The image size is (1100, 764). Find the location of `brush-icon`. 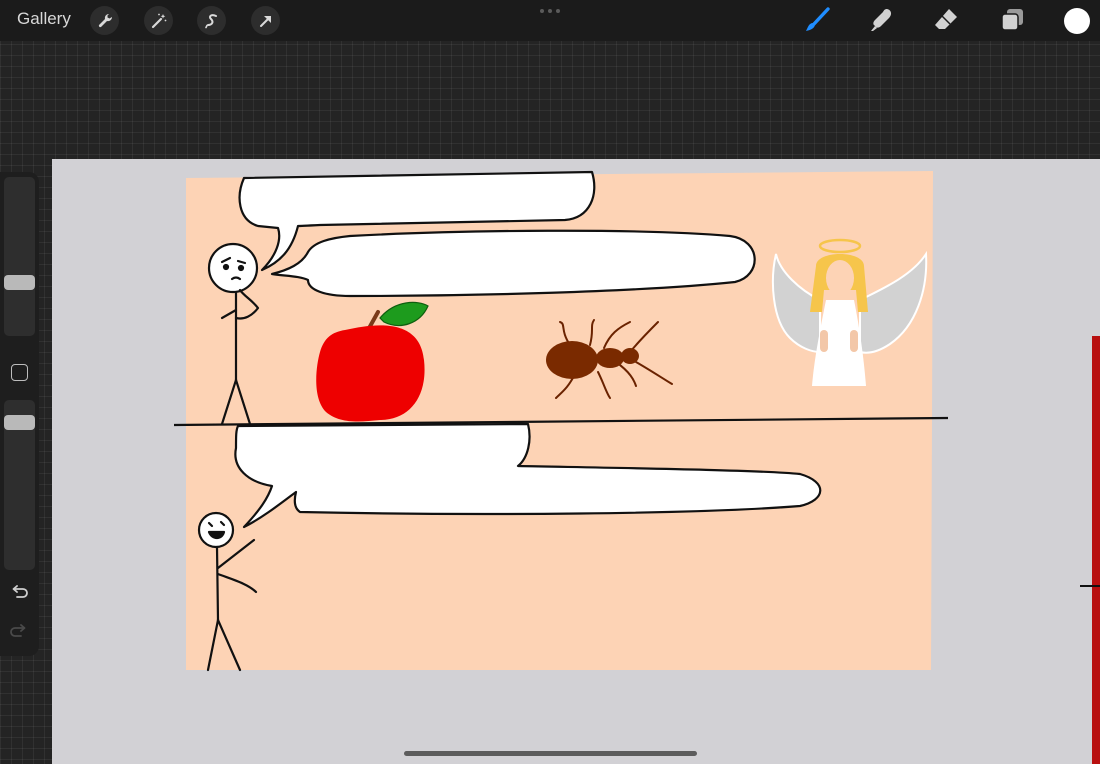

brush-icon is located at coordinates (818, 19).